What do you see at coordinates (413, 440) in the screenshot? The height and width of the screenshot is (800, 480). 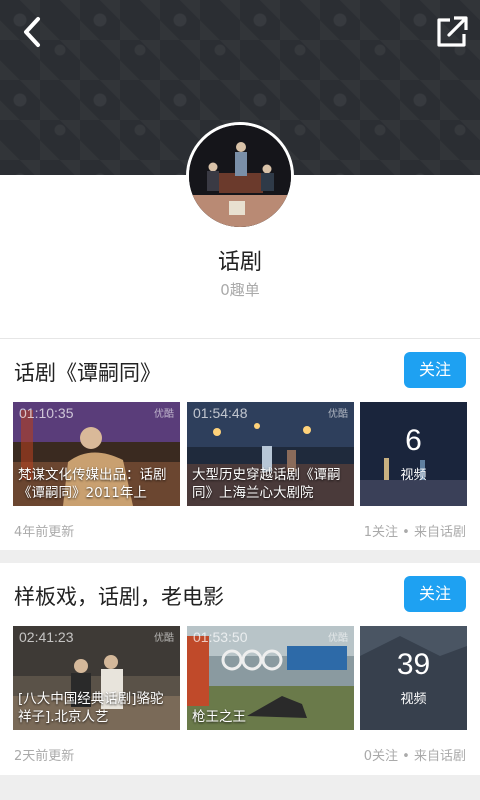 I see `more-videos-count: 6` at bounding box center [413, 440].